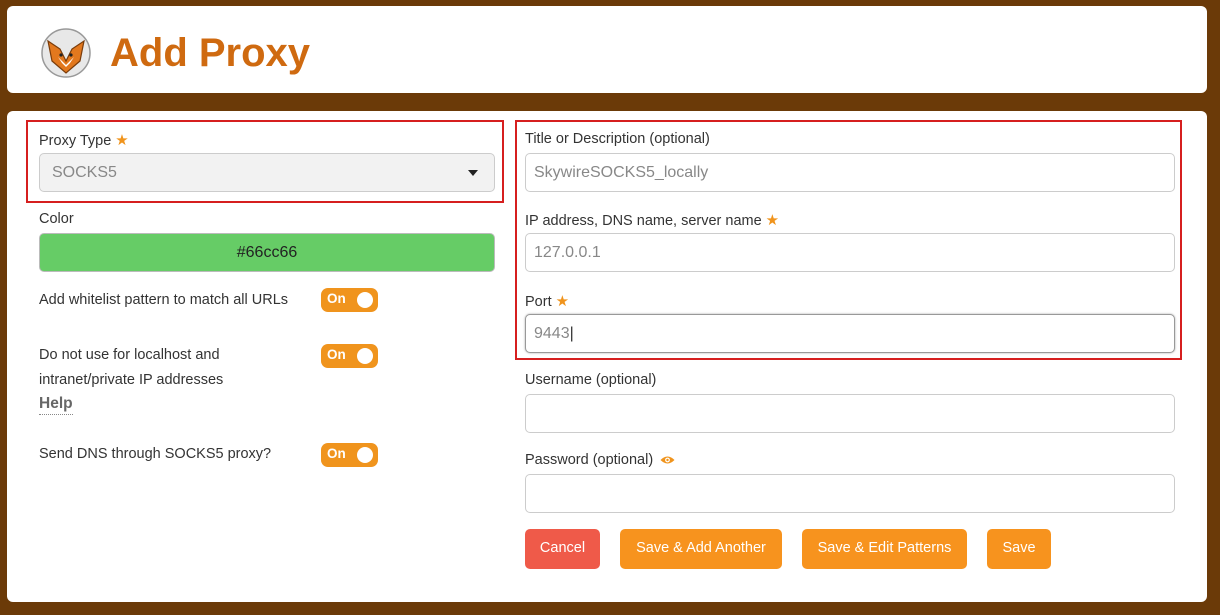 The height and width of the screenshot is (615, 1220). Describe the element at coordinates (129, 355) in the screenshot. I see `localhost-label-line1: Do not use for localhost and` at that location.